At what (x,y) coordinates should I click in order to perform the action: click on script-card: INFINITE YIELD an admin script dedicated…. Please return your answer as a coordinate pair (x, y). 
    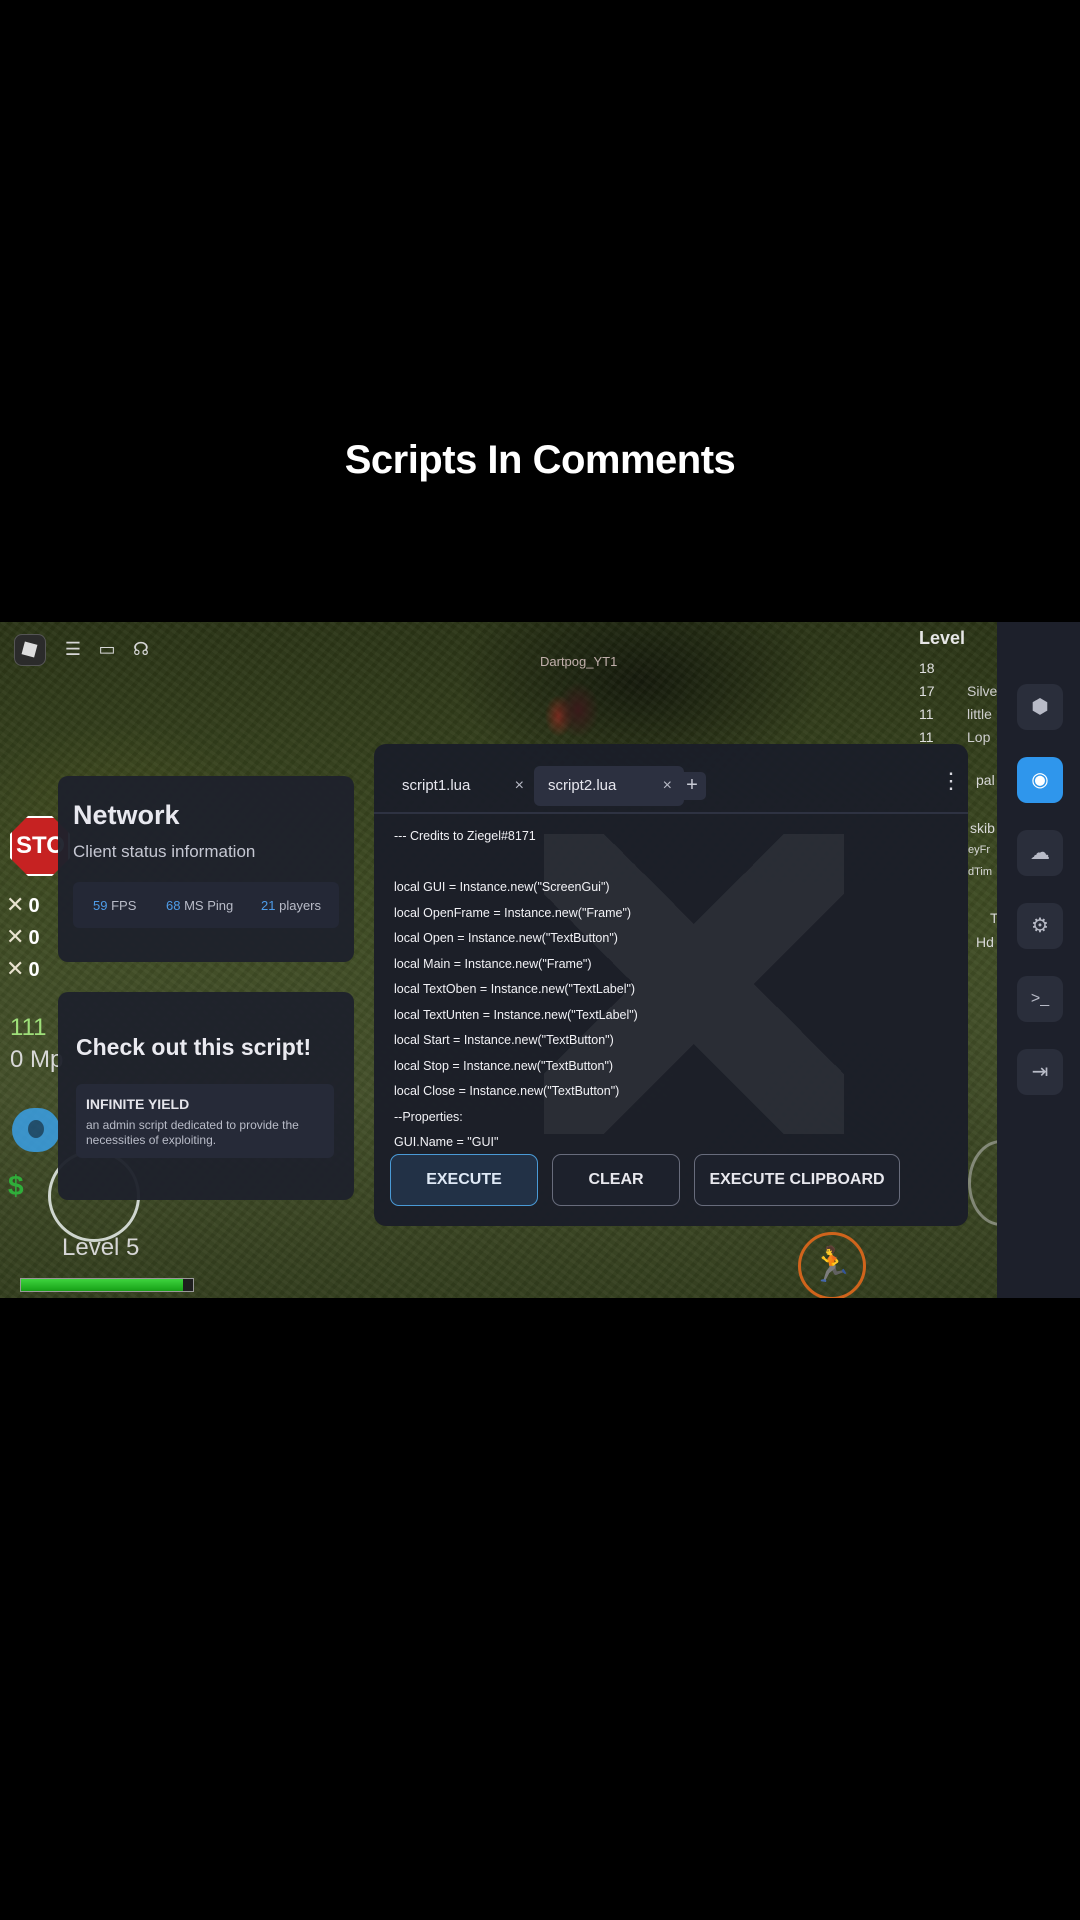
    Looking at the image, I should click on (205, 1121).